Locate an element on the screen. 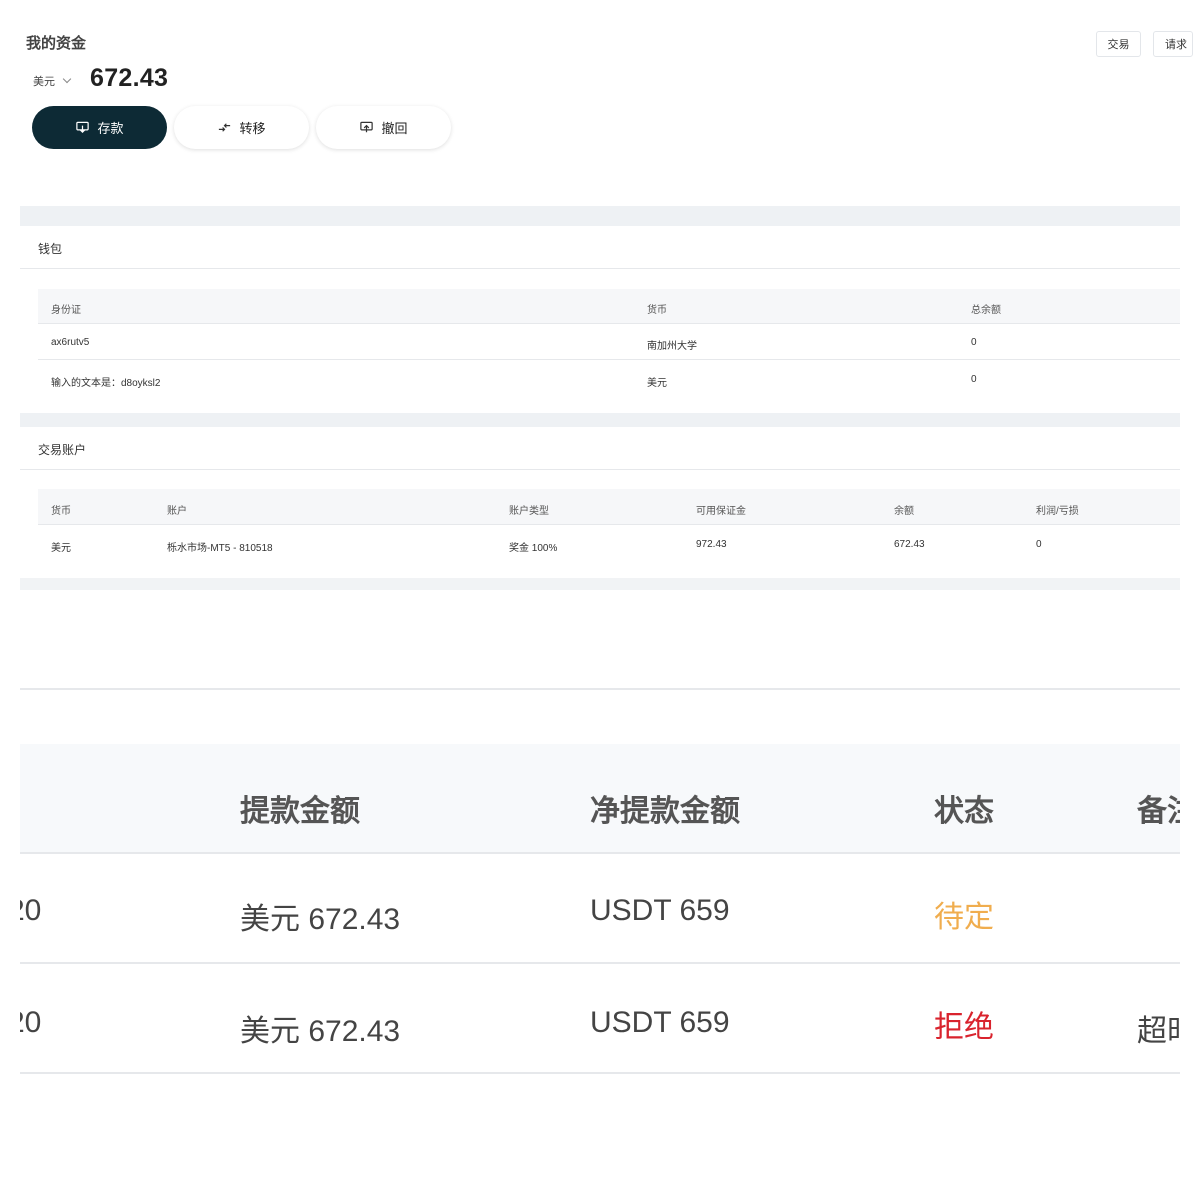 This screenshot has width=1200, height=1200. trading-table-header is located at coordinates (609, 506).